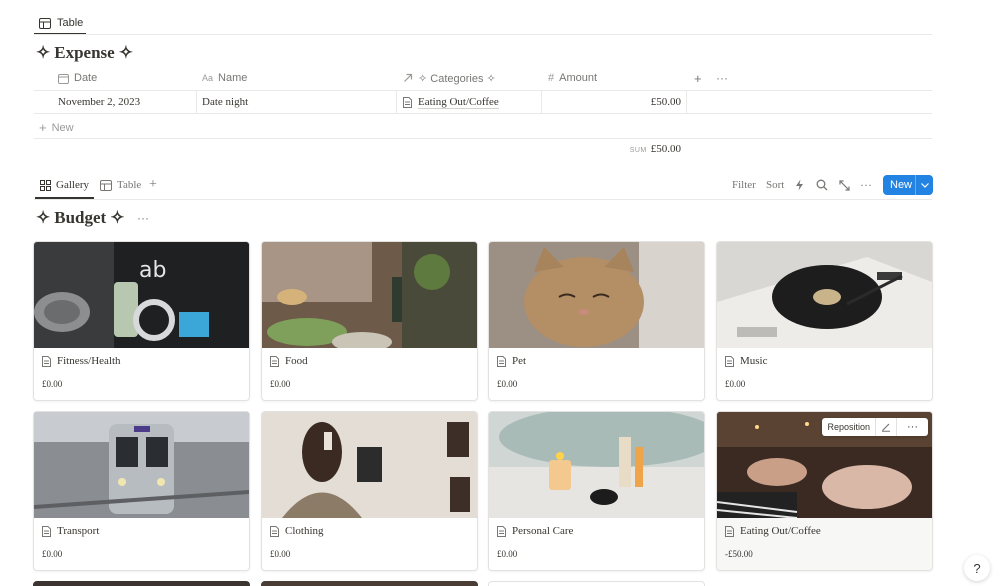 The width and height of the screenshot is (1005, 586). Describe the element at coordinates (908, 185) in the screenshot. I see `new-page-button: New` at that location.